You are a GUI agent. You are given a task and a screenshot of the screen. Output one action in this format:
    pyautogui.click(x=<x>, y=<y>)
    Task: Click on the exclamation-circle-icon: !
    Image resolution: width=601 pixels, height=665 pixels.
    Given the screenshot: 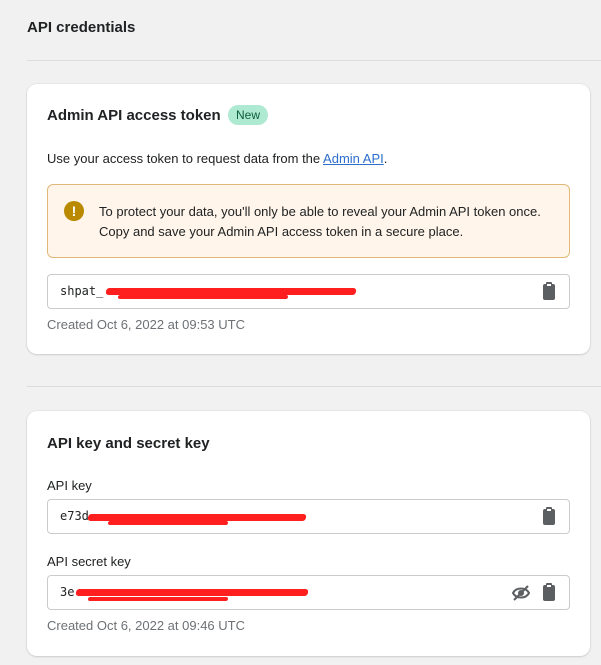 What is the action you would take?
    pyautogui.click(x=74, y=211)
    